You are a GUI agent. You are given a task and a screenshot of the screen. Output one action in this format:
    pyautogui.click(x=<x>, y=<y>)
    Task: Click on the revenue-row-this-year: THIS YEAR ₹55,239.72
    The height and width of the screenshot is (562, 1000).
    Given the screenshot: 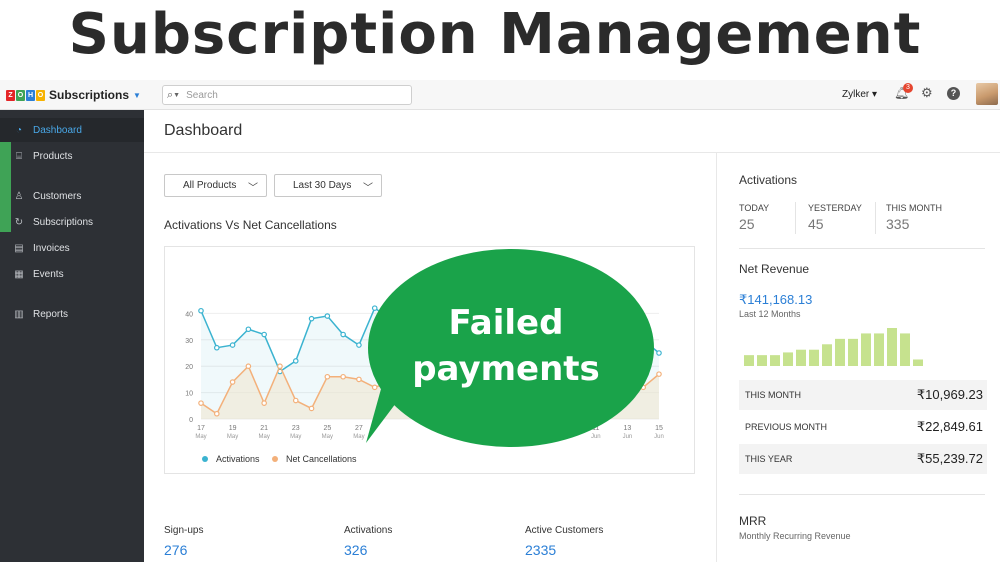 What is the action you would take?
    pyautogui.click(x=863, y=459)
    